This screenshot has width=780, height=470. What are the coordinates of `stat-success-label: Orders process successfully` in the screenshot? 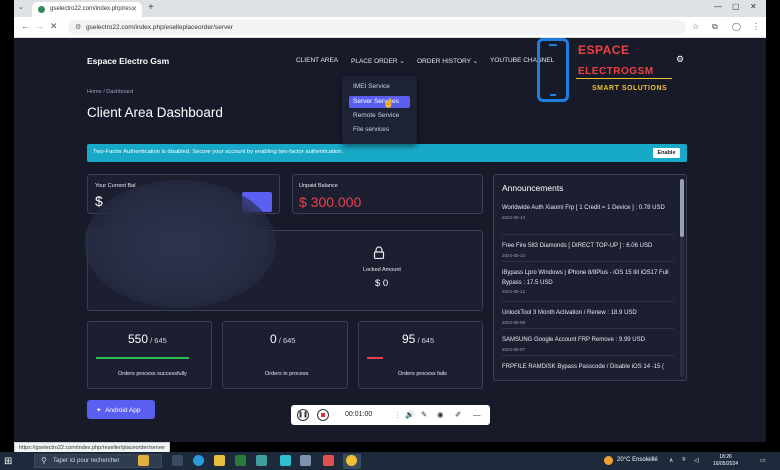 It's located at (152, 374).